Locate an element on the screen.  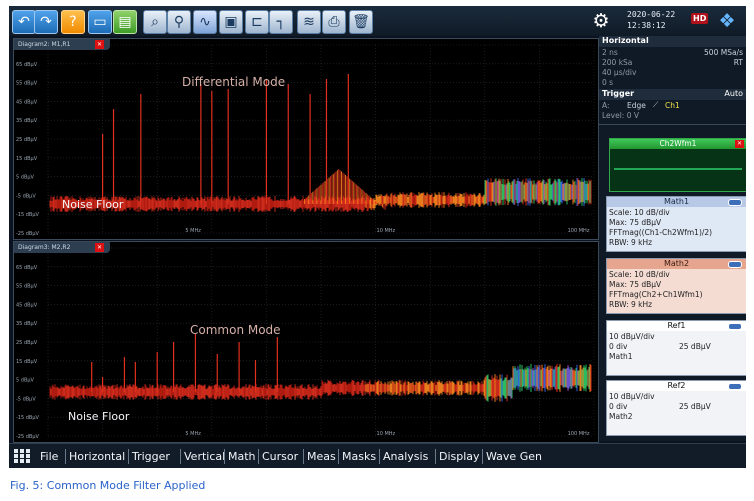
find-button: ⚲ is located at coordinates (179, 22).